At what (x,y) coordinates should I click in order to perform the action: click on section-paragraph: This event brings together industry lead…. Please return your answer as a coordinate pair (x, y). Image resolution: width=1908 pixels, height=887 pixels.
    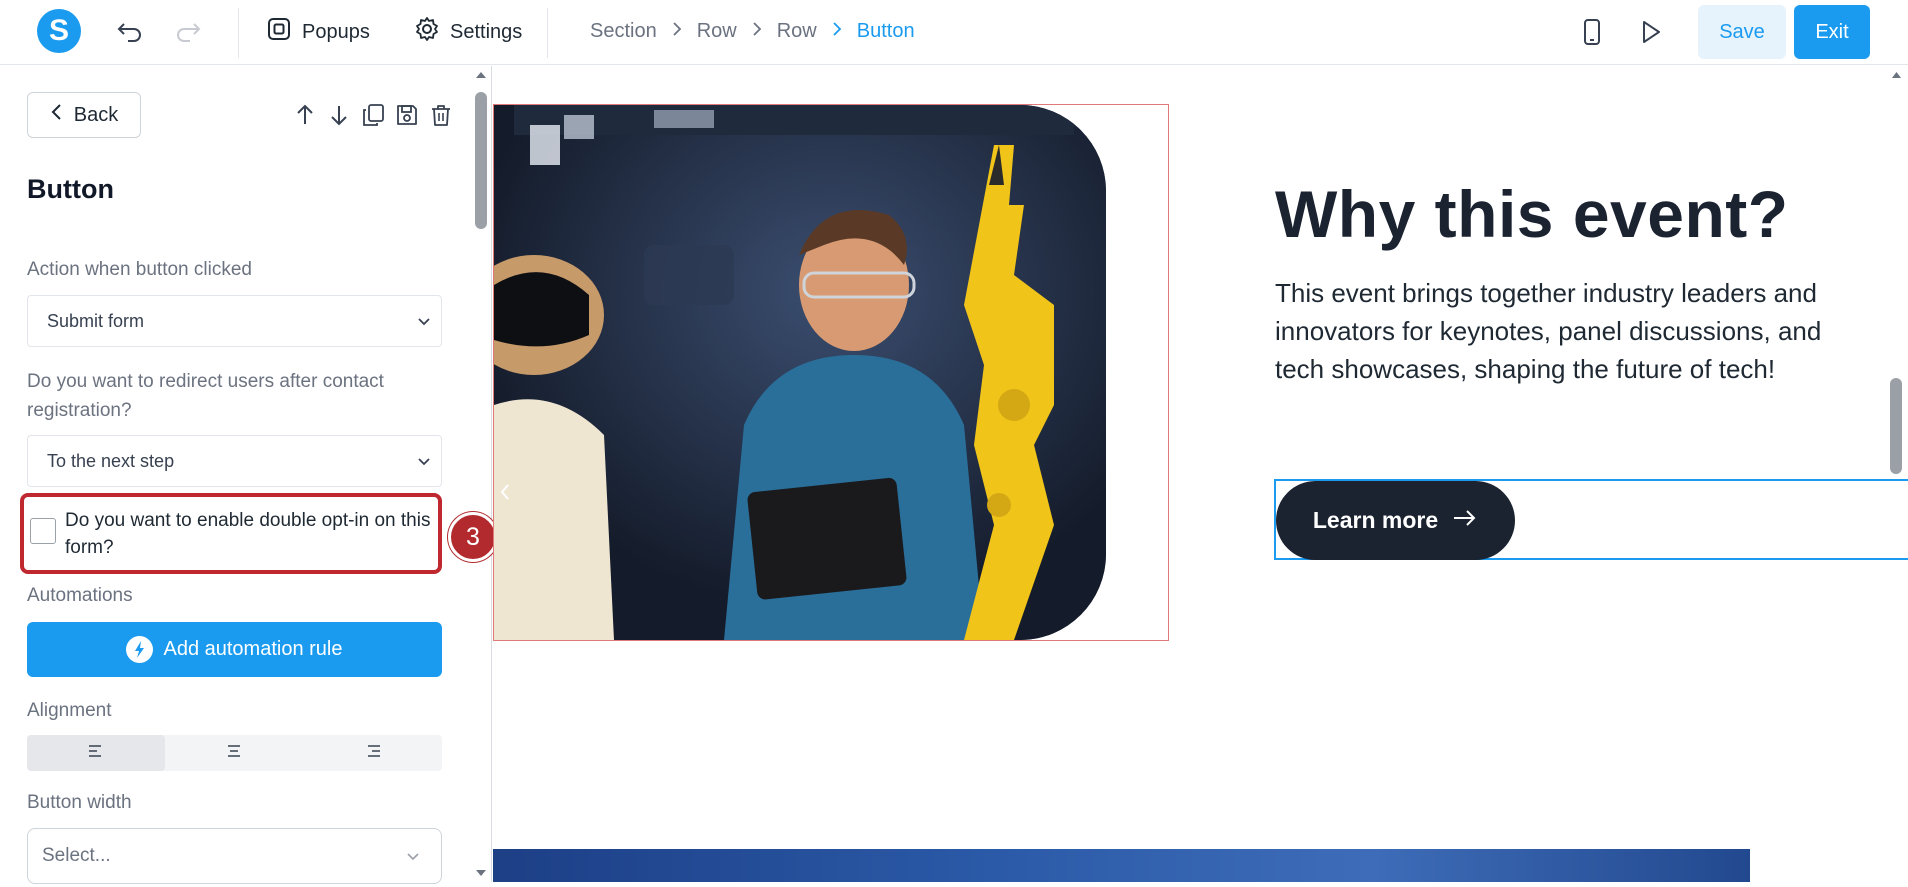
    Looking at the image, I should click on (1555, 331).